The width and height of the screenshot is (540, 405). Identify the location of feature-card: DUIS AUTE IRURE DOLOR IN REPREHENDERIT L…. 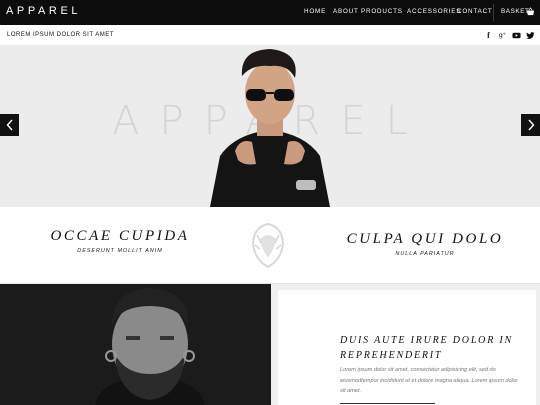
(407, 347).